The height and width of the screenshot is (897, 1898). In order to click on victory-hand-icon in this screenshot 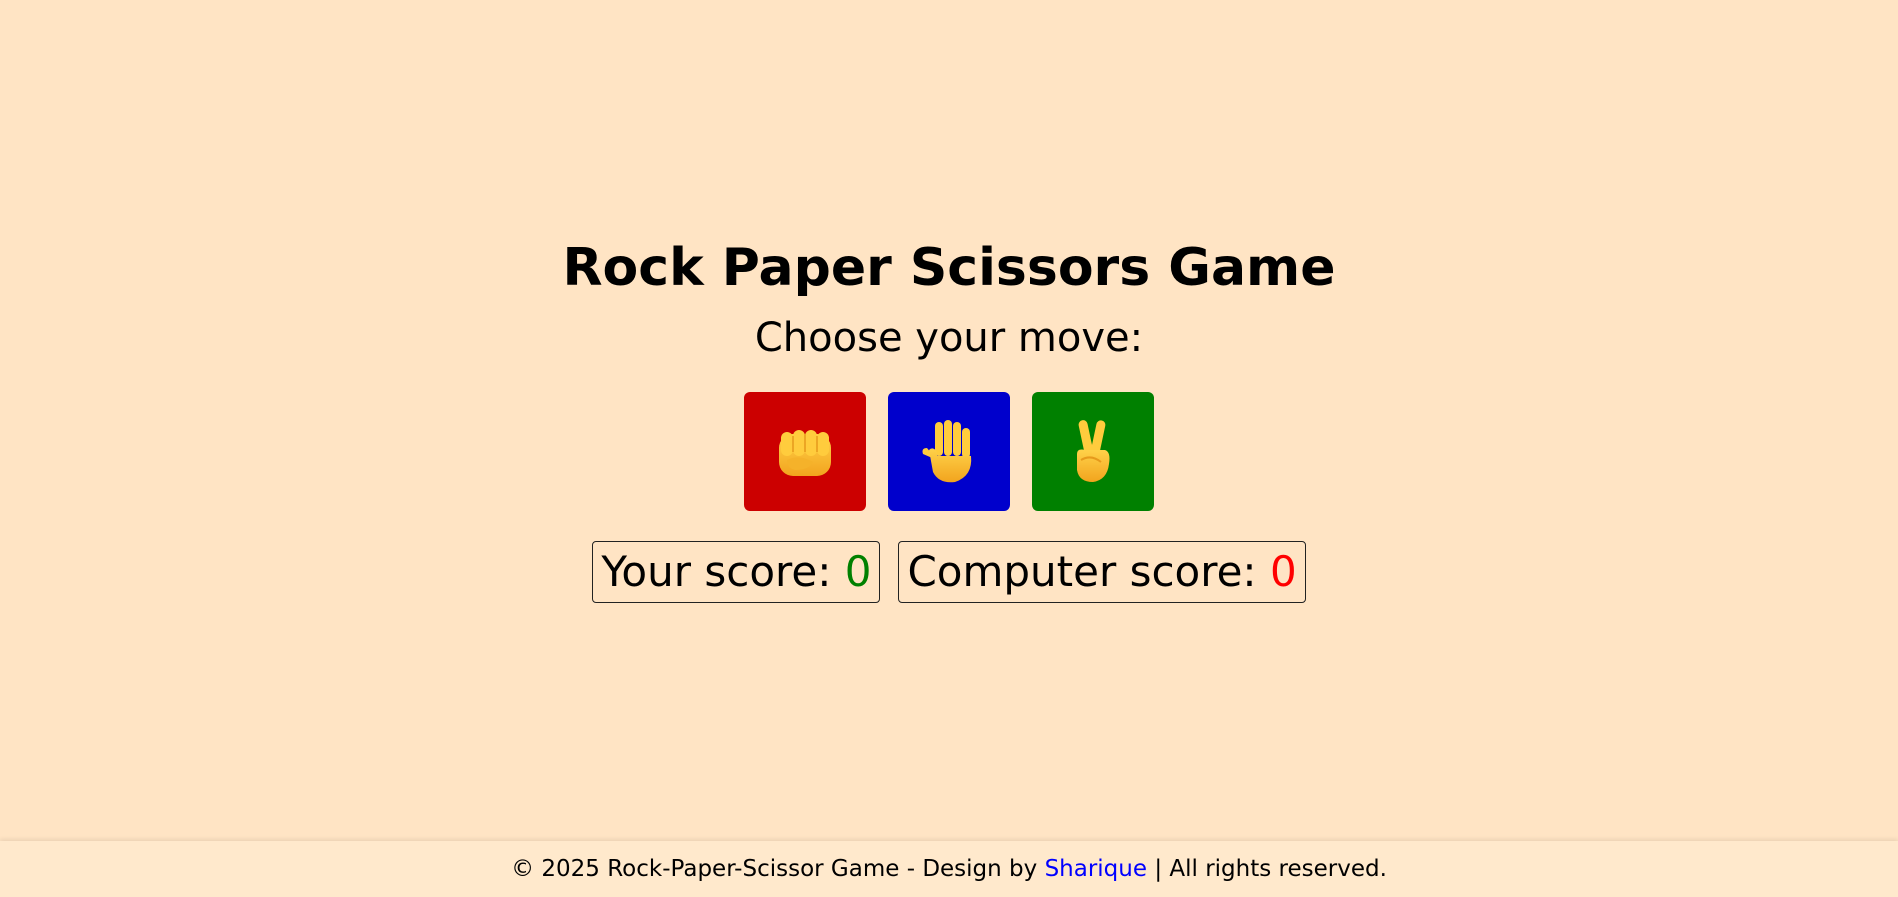, I will do `click(1093, 450)`.